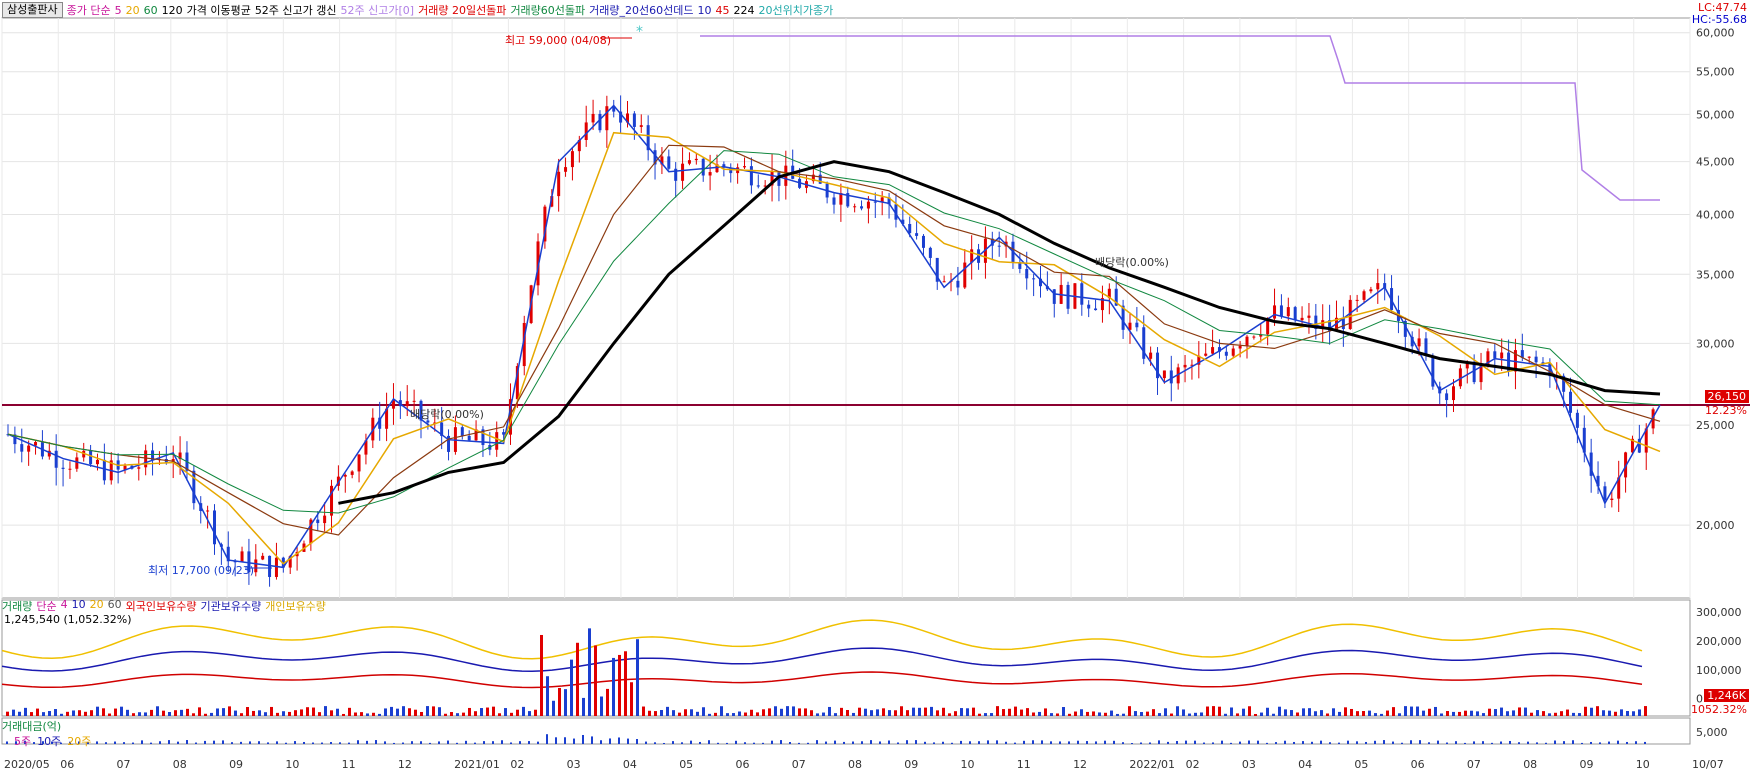 The height and width of the screenshot is (776, 1755). What do you see at coordinates (547, 10) in the screenshot?
I see `vol-cross60-label: 거래량60선돌파` at bounding box center [547, 10].